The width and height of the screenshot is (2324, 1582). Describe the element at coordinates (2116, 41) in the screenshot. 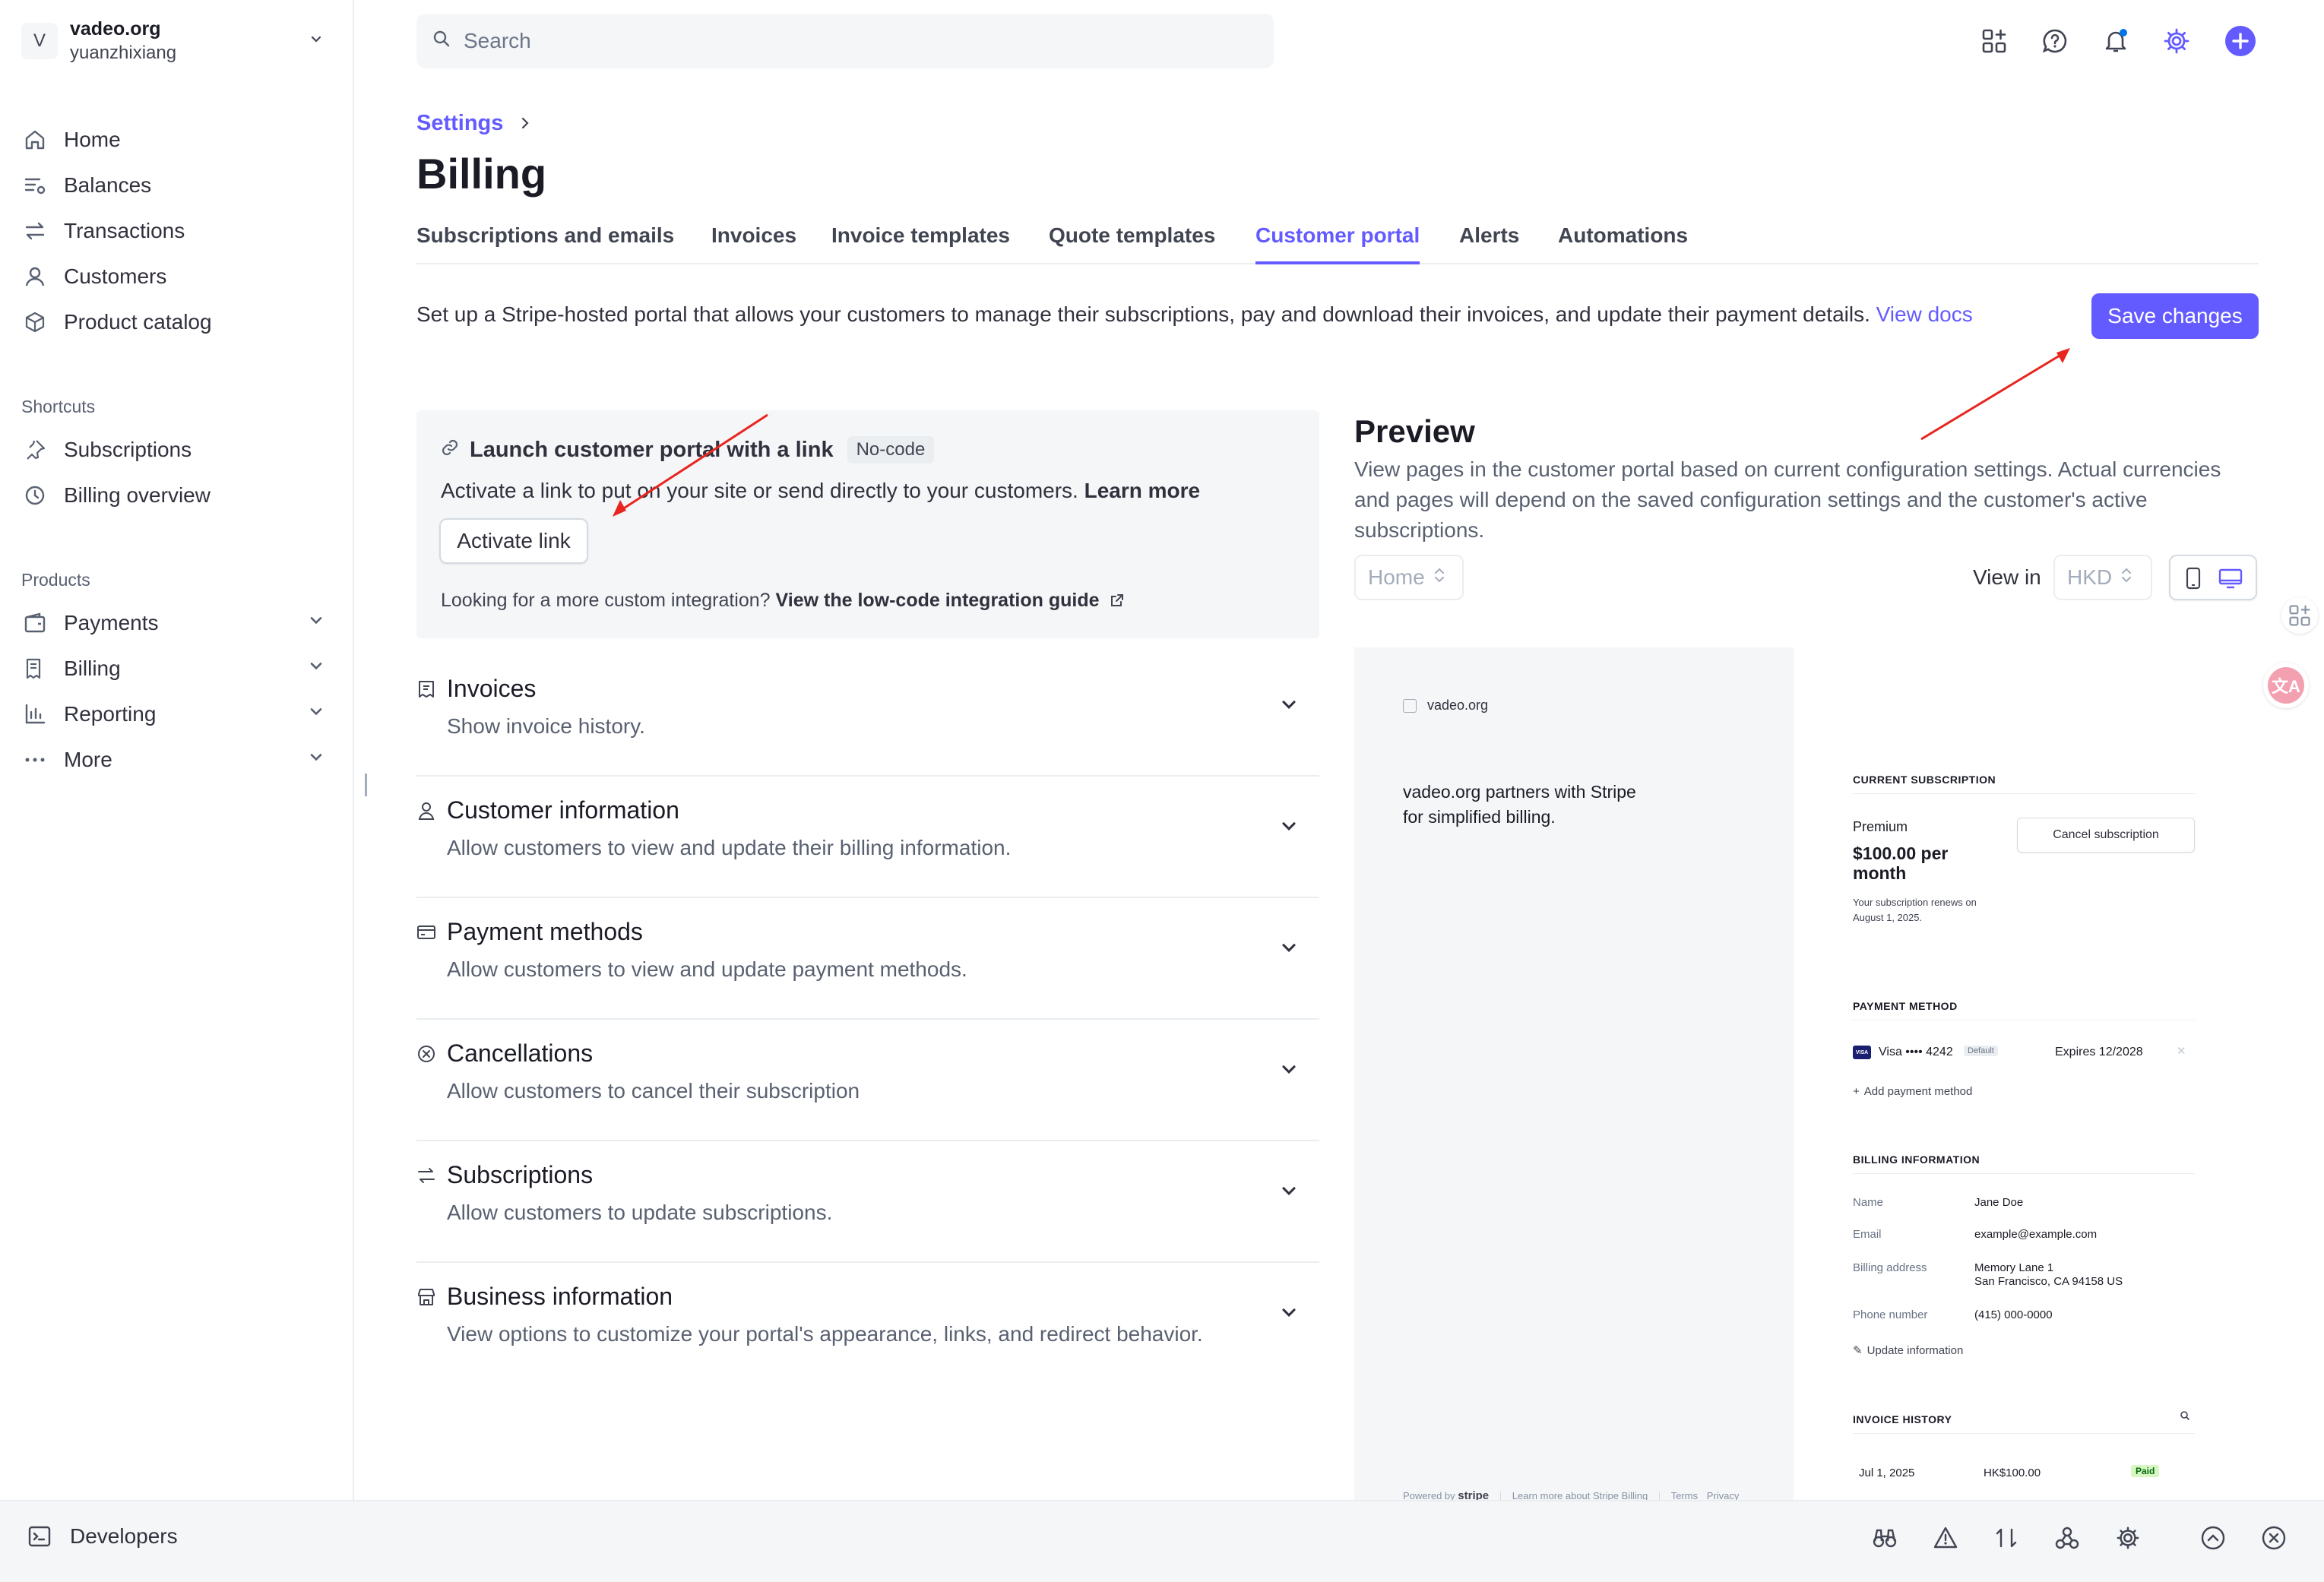

I see `notifications-bell-icon` at that location.